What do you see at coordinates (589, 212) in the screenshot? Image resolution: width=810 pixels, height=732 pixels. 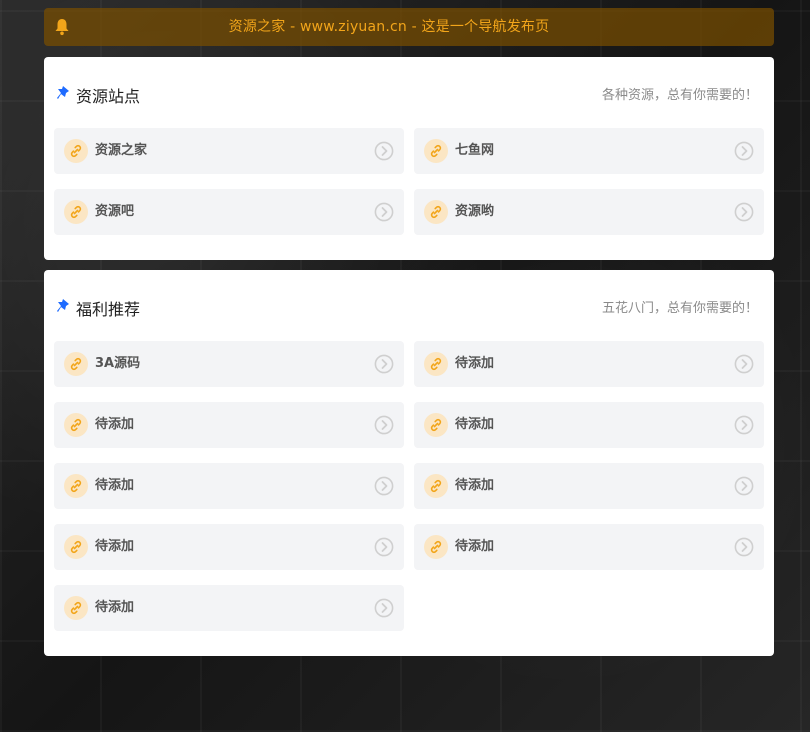 I see `link-card-ziyuanyo: 资源哟` at bounding box center [589, 212].